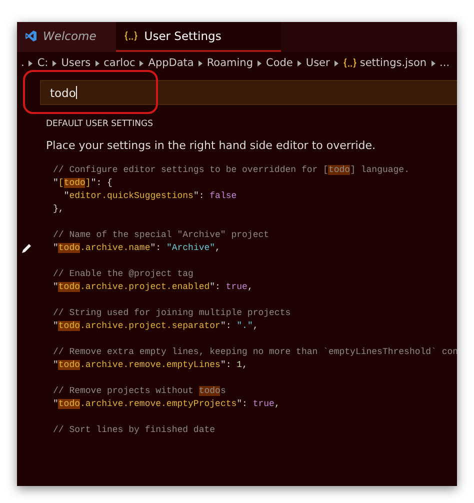 The width and height of the screenshot is (474, 503). Describe the element at coordinates (82, 183) in the screenshot. I see `code-line: "[todo]": {` at that location.